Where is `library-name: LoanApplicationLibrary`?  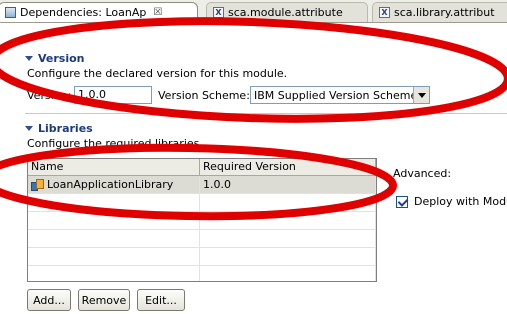
library-name: LoanApplicationLibrary is located at coordinates (110, 184).